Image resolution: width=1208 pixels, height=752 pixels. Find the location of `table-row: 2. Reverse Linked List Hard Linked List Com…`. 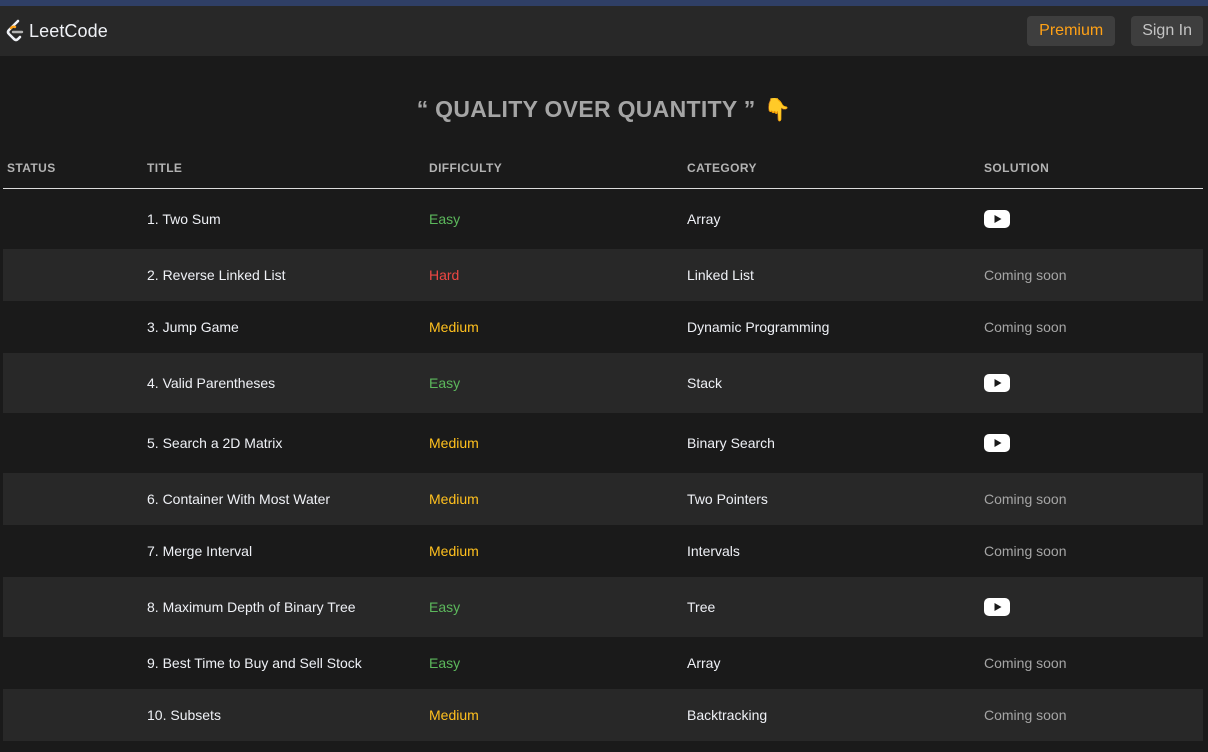

table-row: 2. Reverse Linked List Hard Linked List Com… is located at coordinates (603, 275).